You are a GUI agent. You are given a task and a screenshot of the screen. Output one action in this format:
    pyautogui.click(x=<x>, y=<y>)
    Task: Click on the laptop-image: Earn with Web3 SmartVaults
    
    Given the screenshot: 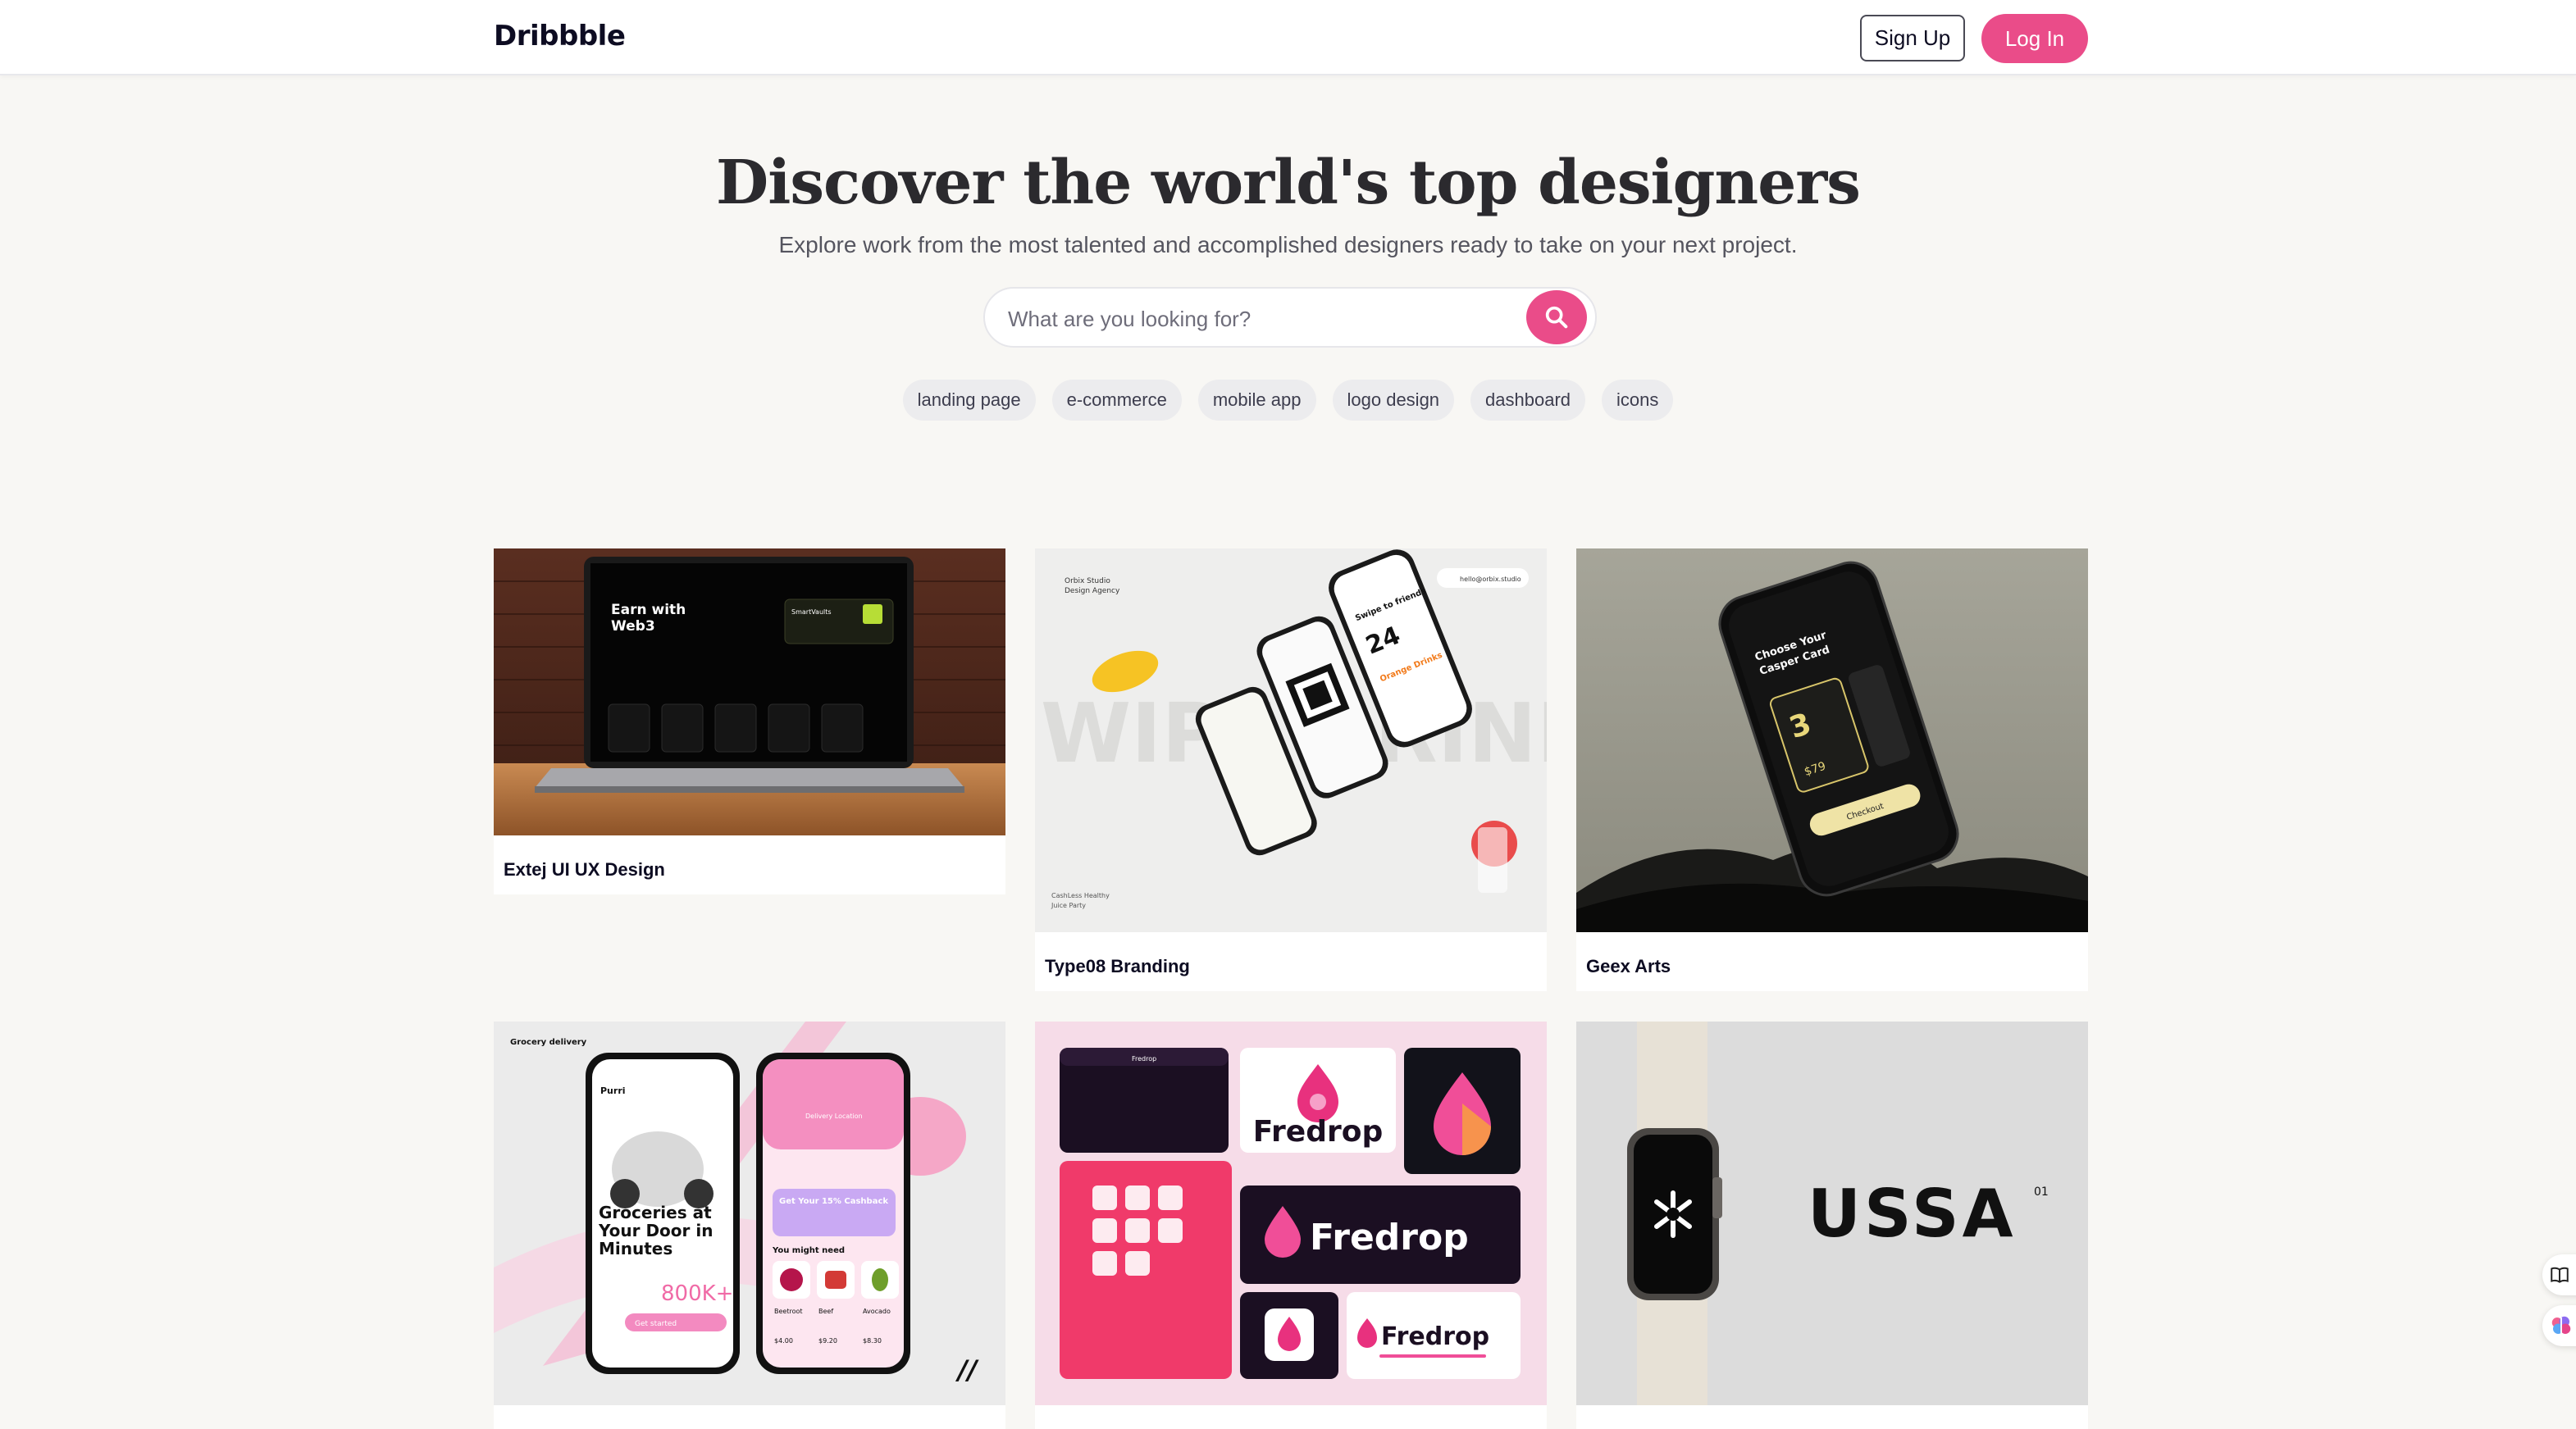 What is the action you would take?
    pyautogui.click(x=749, y=691)
    